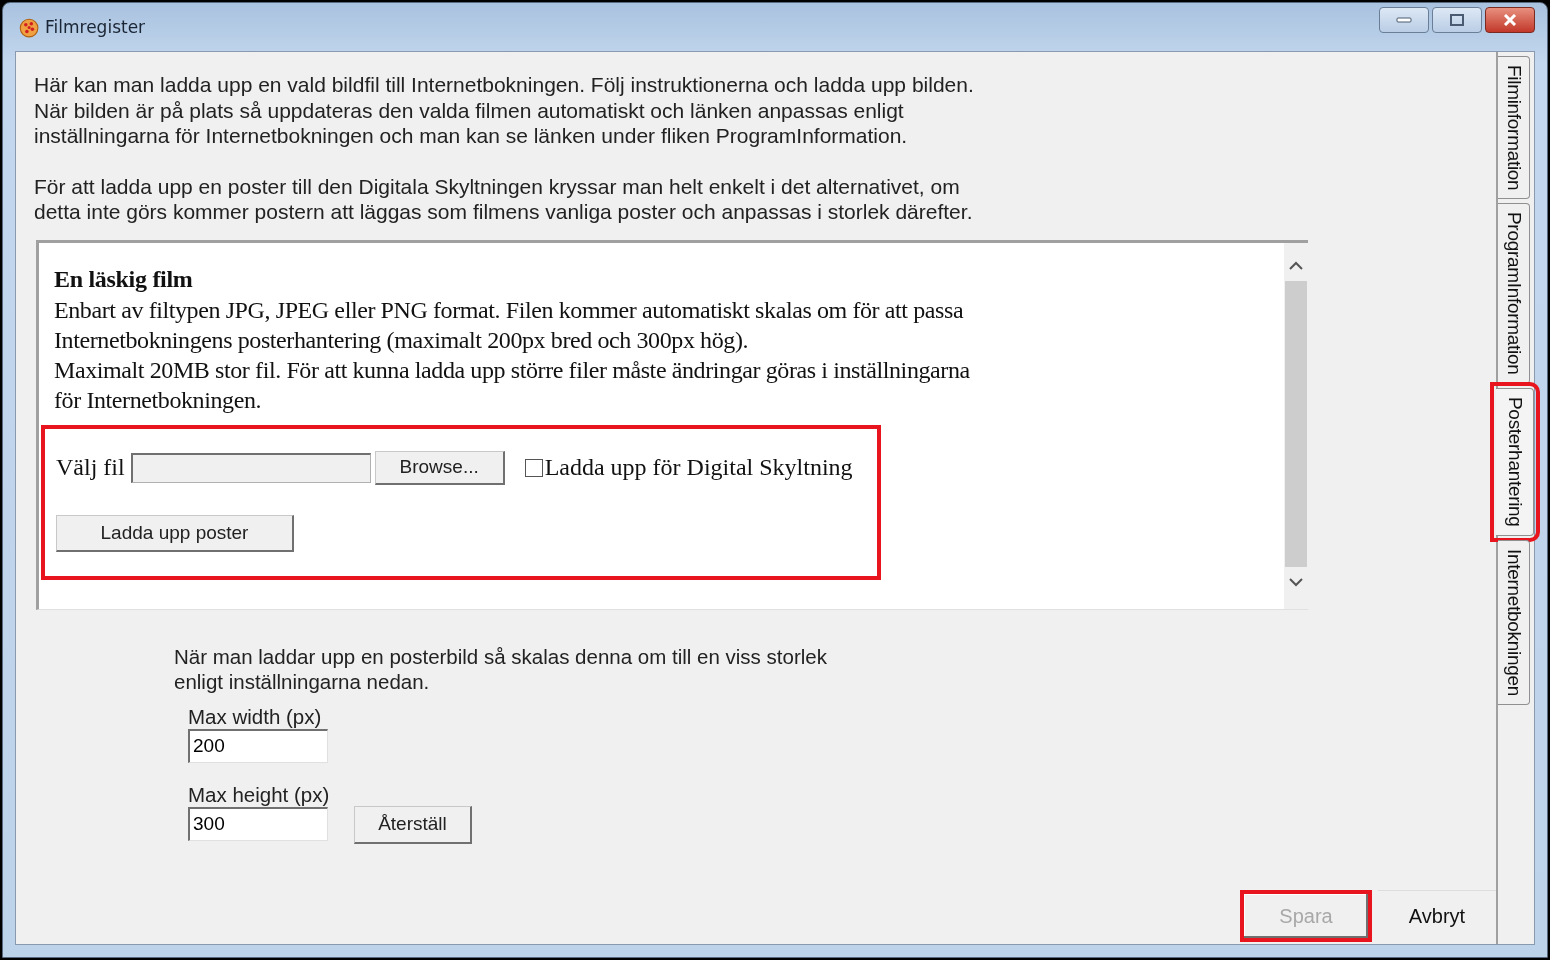  I want to click on upload-button: Ladda upp poster, so click(175, 533).